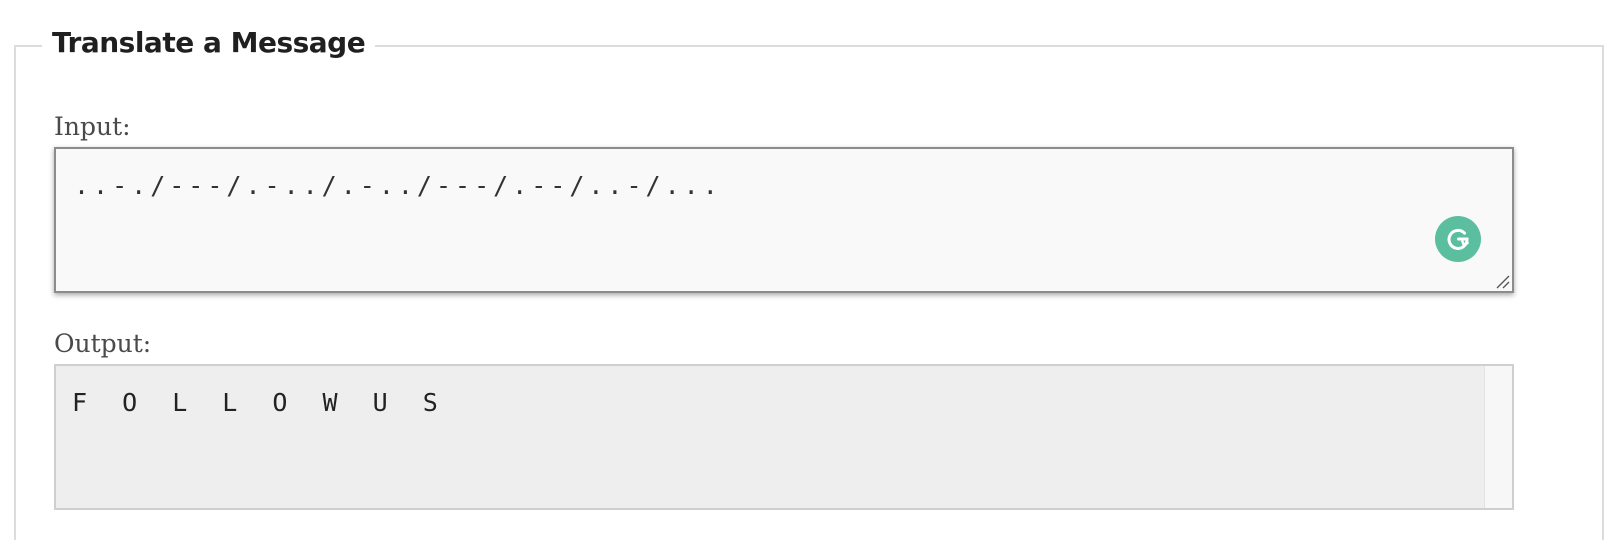  Describe the element at coordinates (1502, 281) in the screenshot. I see `resize-handle-icon` at that location.